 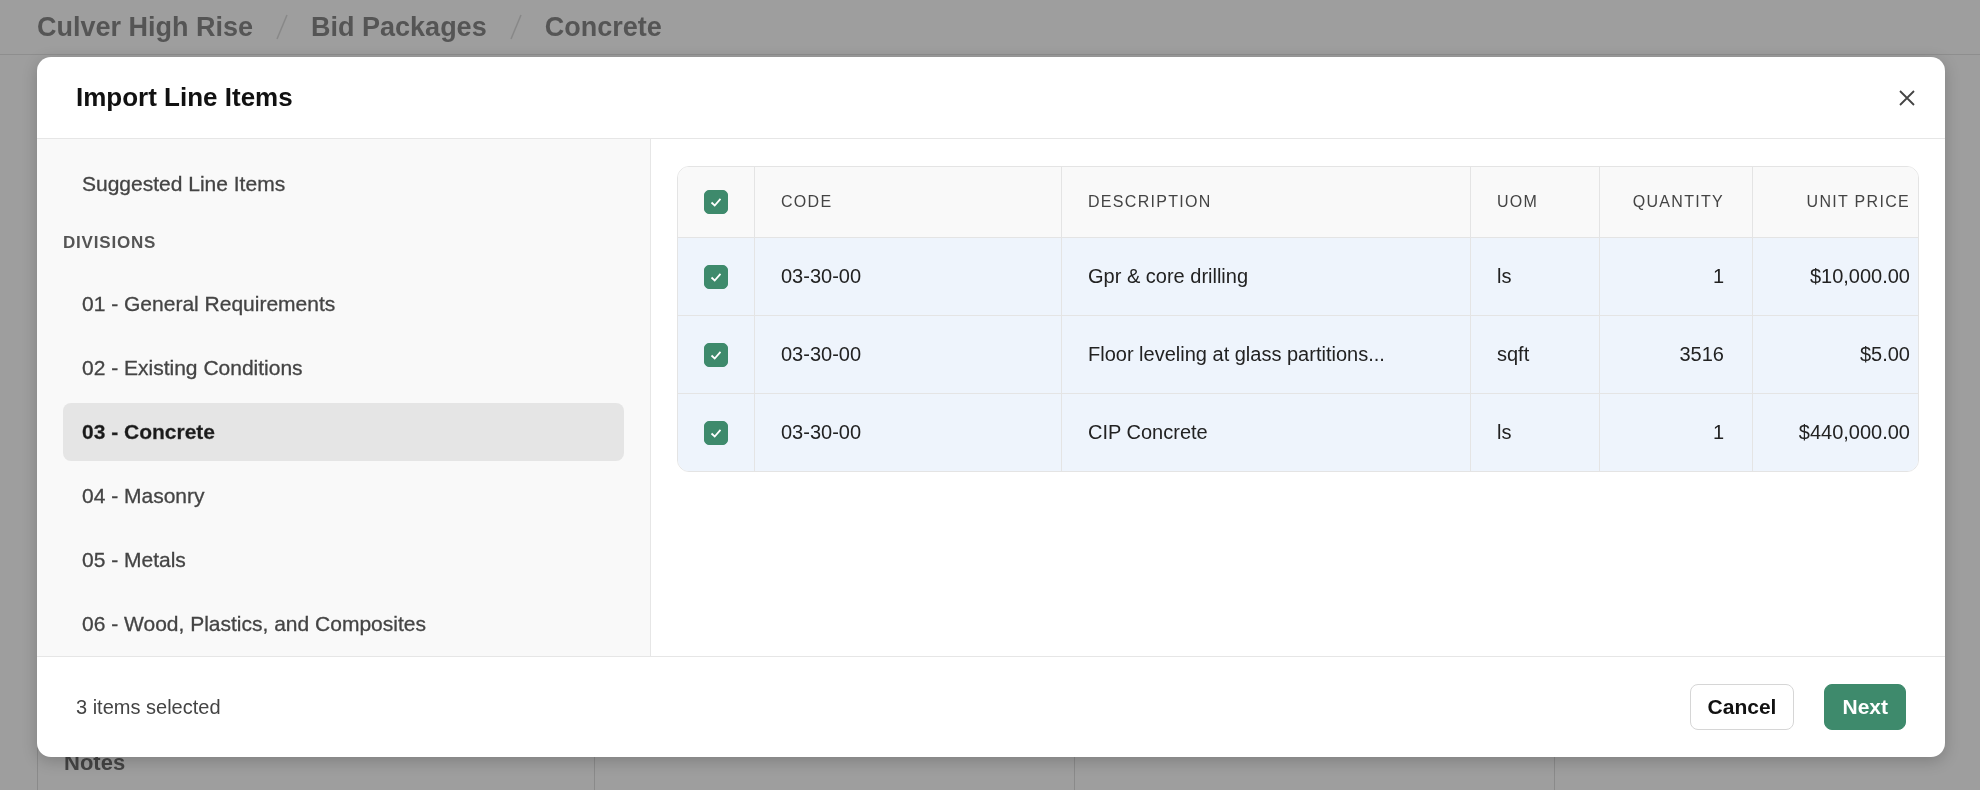 I want to click on column-header: DESCRIPTION, so click(x=1150, y=202).